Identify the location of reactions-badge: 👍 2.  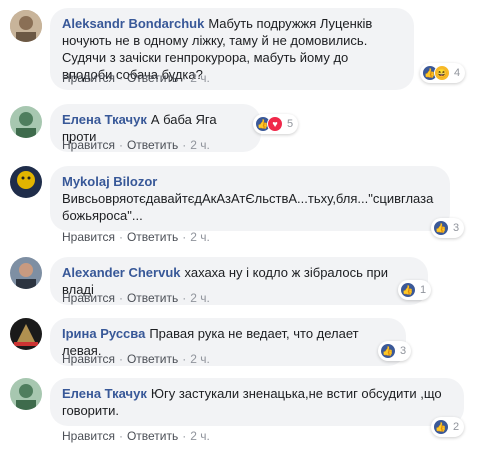
(448, 427).